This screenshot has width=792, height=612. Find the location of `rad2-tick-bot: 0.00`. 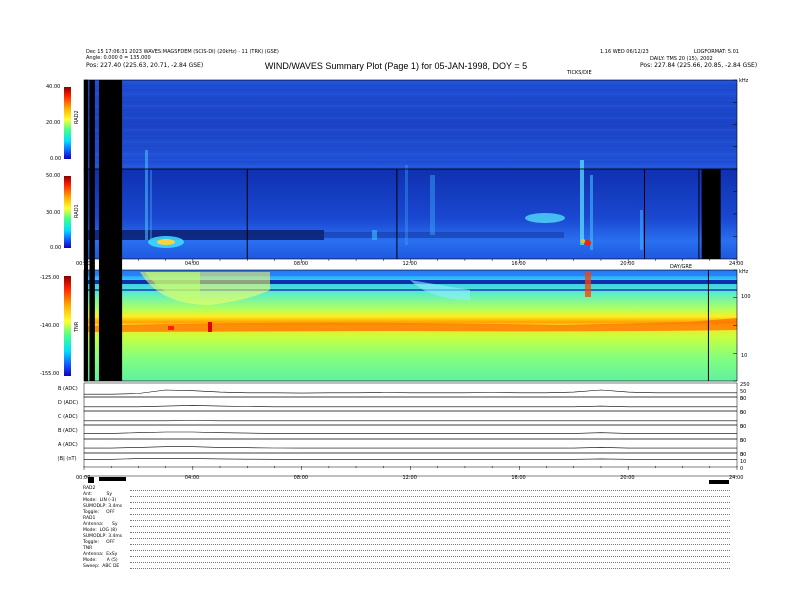

rad2-tick-bot: 0.00 is located at coordinates (56, 159).